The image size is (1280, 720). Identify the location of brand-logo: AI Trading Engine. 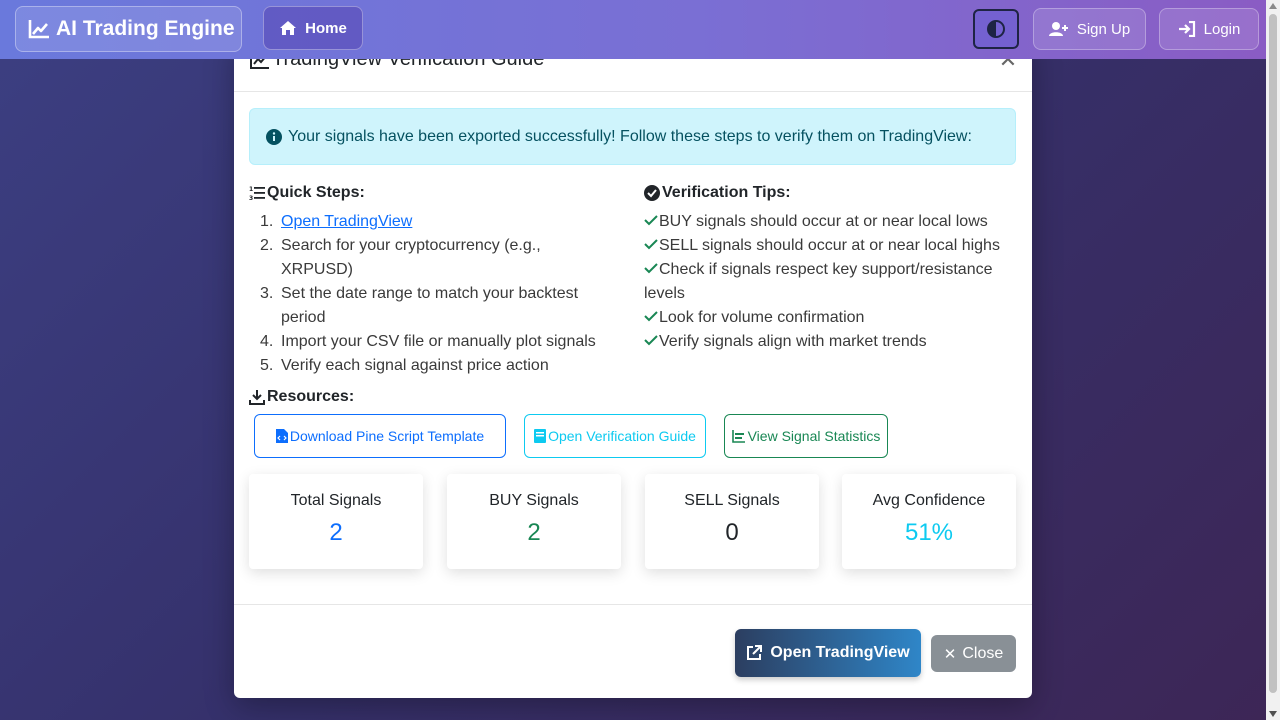
(128, 29).